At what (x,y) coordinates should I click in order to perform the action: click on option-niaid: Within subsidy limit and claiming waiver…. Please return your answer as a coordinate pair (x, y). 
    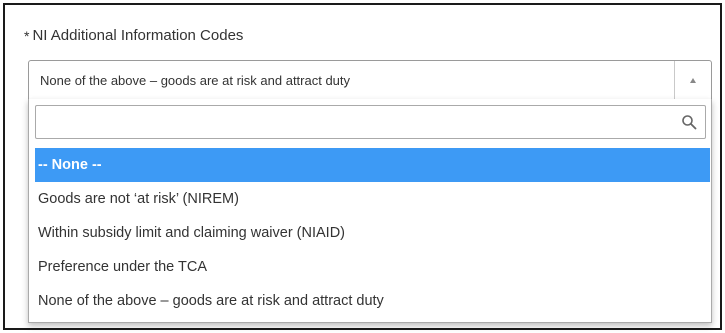
    Looking at the image, I should click on (372, 233).